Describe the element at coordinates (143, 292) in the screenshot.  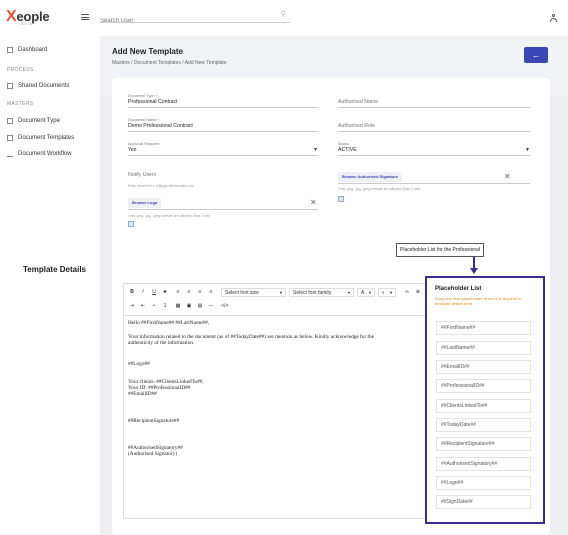
I see `italic-icon: I` at that location.